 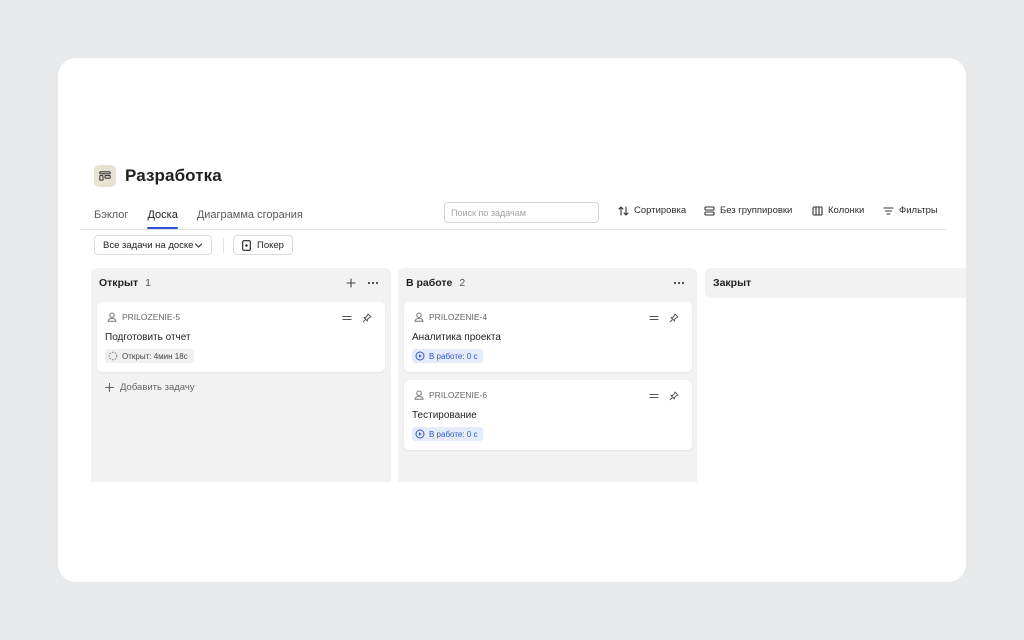 What do you see at coordinates (429, 283) in the screenshot?
I see `column-title: В работе` at bounding box center [429, 283].